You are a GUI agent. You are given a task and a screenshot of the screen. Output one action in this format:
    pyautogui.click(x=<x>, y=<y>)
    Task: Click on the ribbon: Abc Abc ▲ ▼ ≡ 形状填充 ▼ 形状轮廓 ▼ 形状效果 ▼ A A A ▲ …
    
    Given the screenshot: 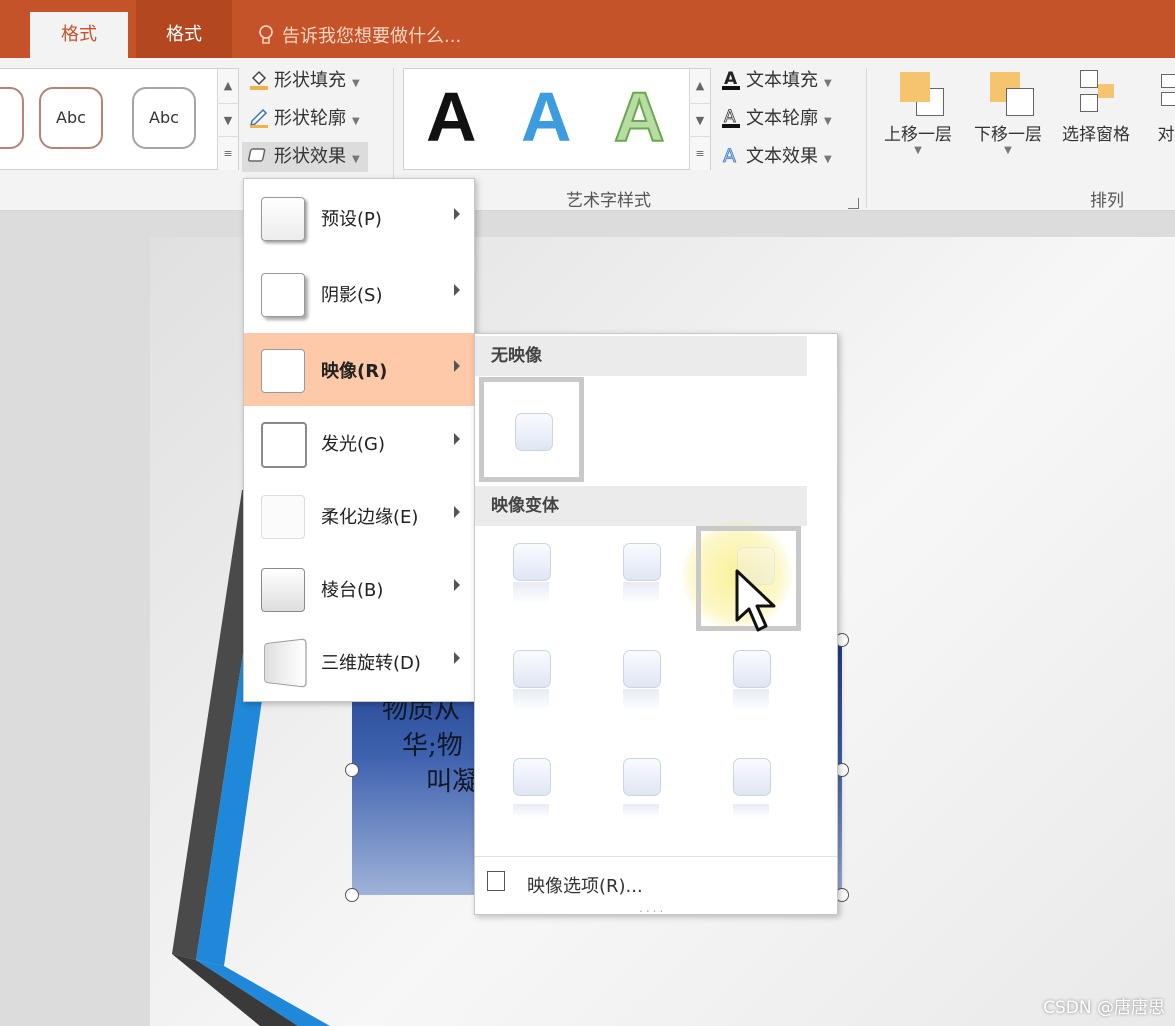 What is the action you would take?
    pyautogui.click(x=587, y=134)
    